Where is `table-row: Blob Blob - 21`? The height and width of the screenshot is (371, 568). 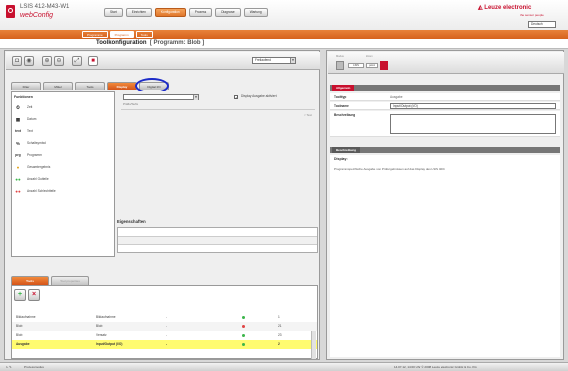 table-row: Blob Blob - 21 is located at coordinates (164, 326).